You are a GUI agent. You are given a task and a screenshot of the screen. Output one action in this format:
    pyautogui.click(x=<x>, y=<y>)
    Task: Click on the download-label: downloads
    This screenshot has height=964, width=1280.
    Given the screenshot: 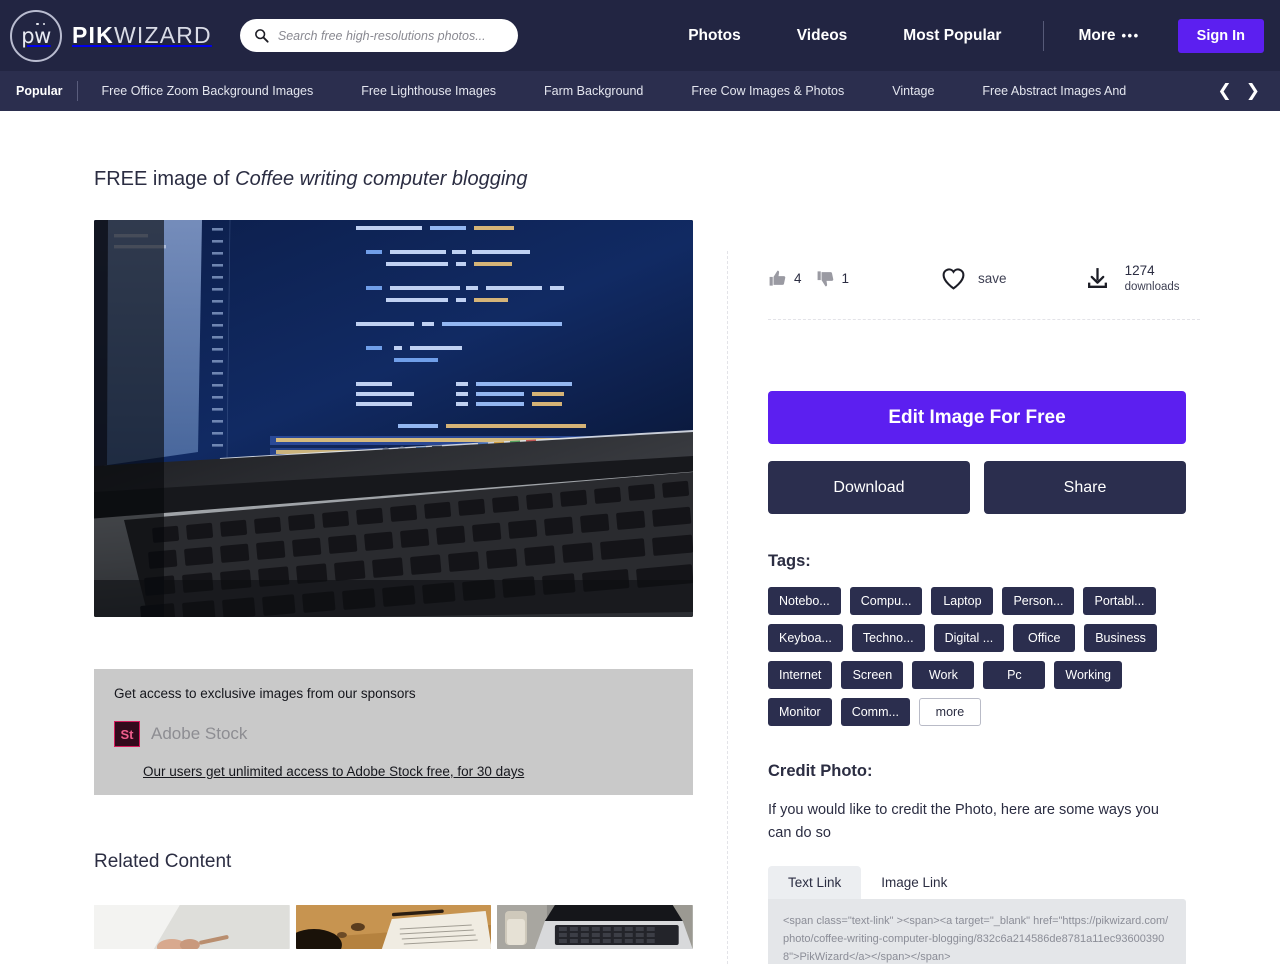 What is the action you would take?
    pyautogui.click(x=1152, y=286)
    